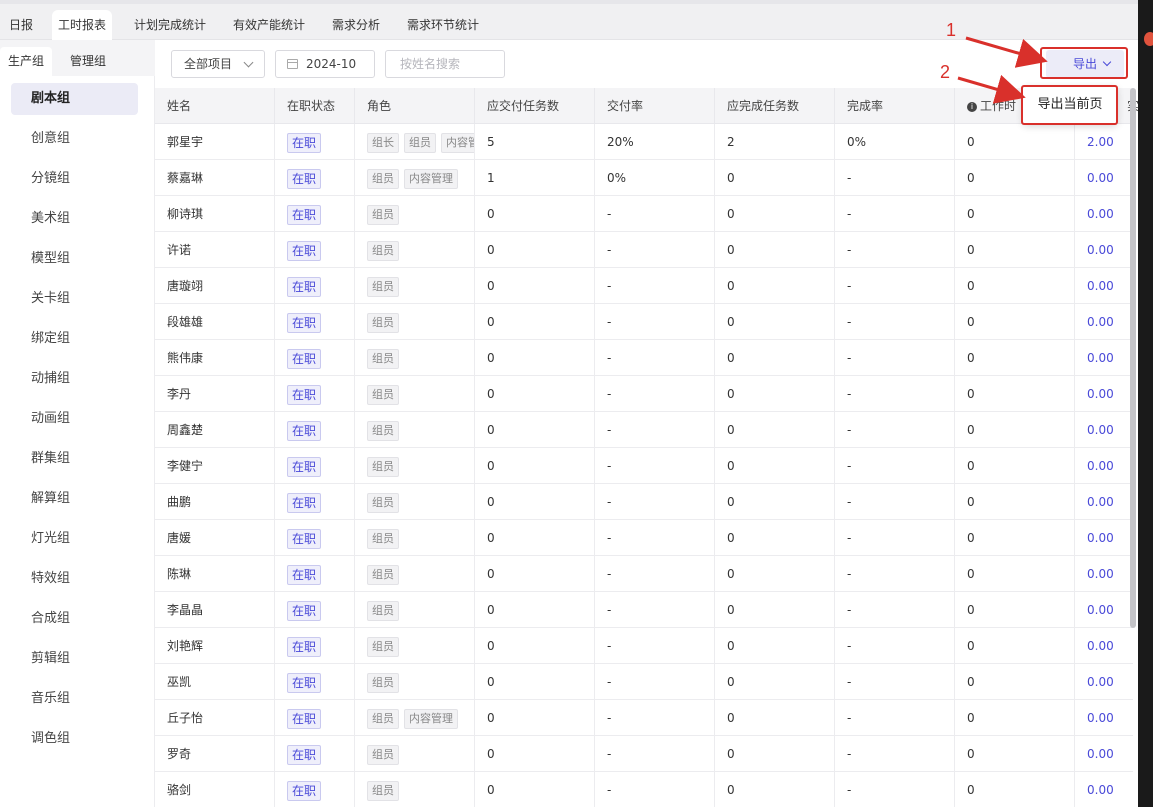  What do you see at coordinates (325, 64) in the screenshot?
I see `month-picker: 2024-10` at bounding box center [325, 64].